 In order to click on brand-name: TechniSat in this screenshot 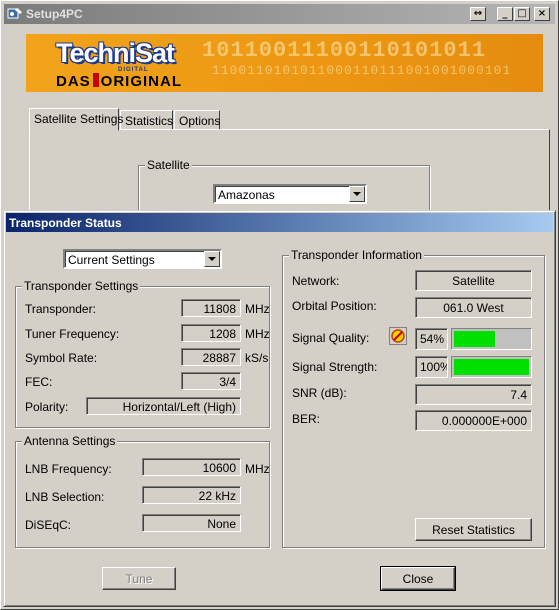, I will do `click(115, 53)`.